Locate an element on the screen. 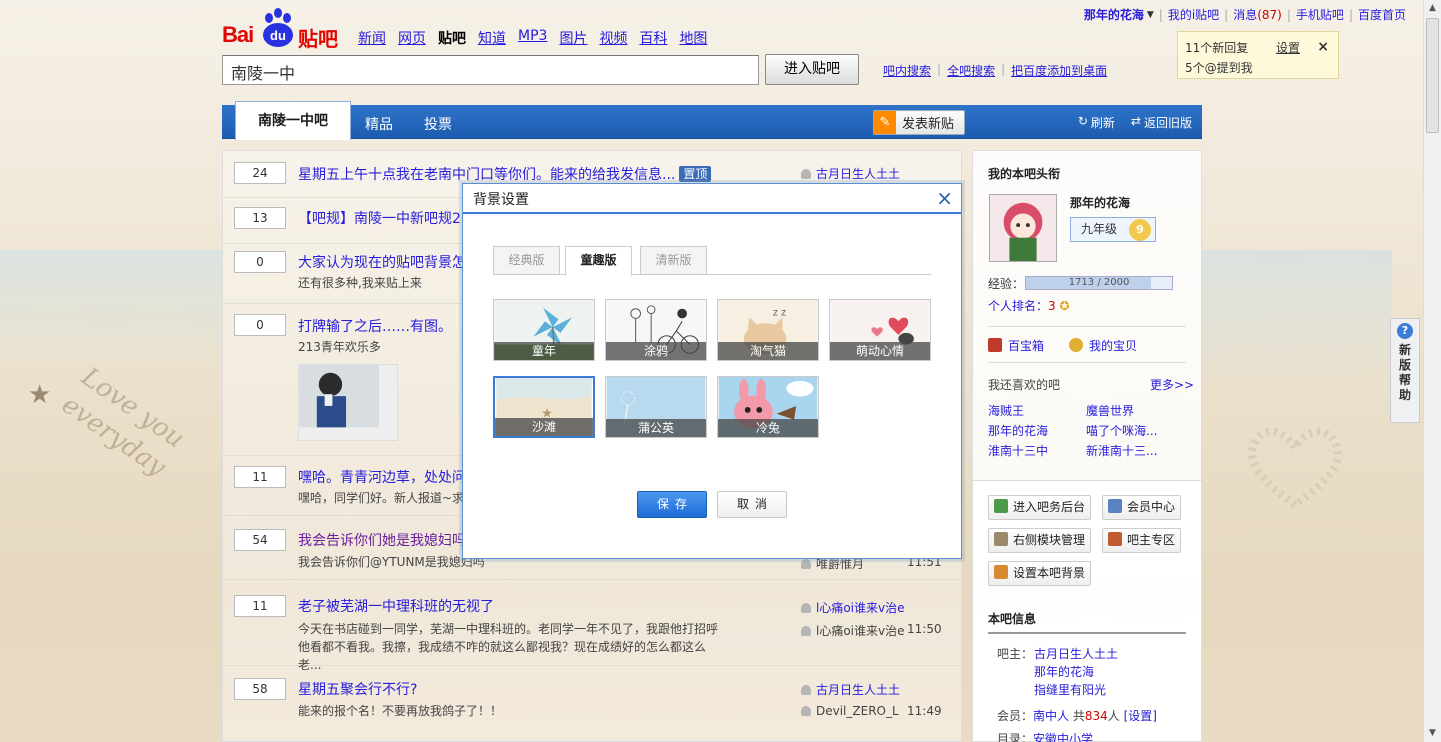 This screenshot has height=742, width=1441. skin-option-naughty-cat: z z 淘气猫 is located at coordinates (768, 330).